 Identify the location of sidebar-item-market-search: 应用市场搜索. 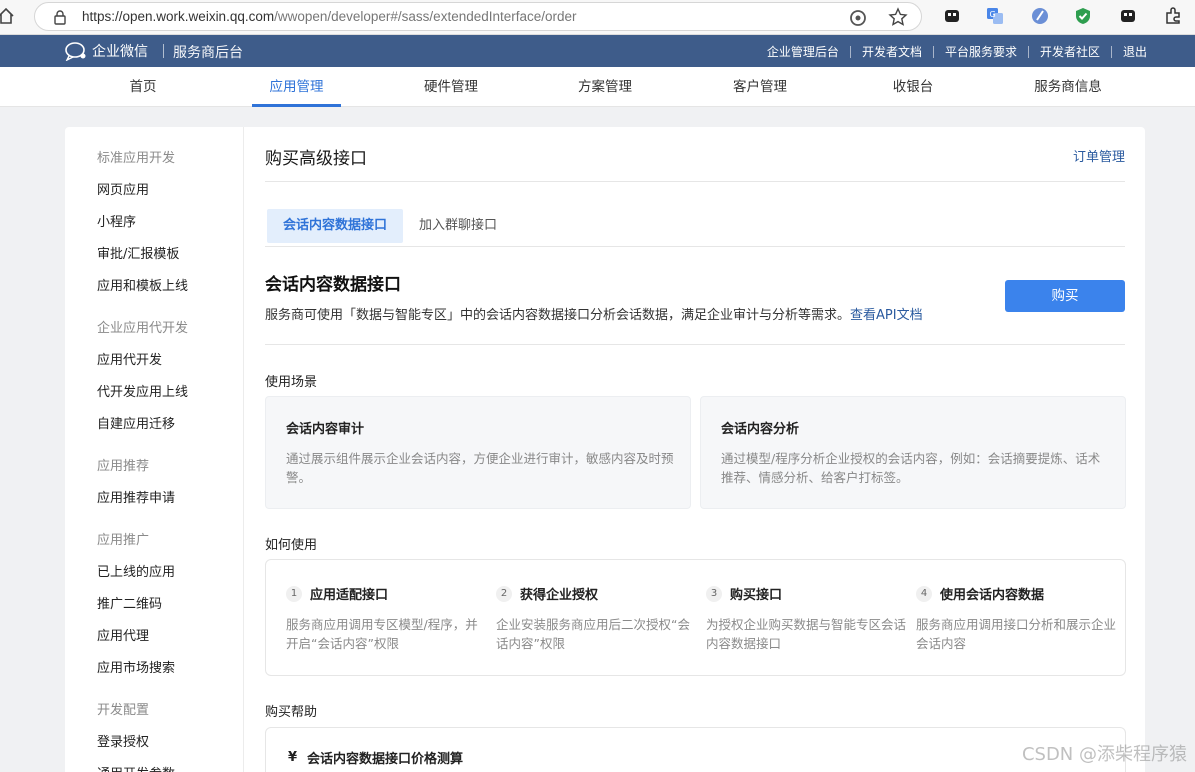
(136, 666).